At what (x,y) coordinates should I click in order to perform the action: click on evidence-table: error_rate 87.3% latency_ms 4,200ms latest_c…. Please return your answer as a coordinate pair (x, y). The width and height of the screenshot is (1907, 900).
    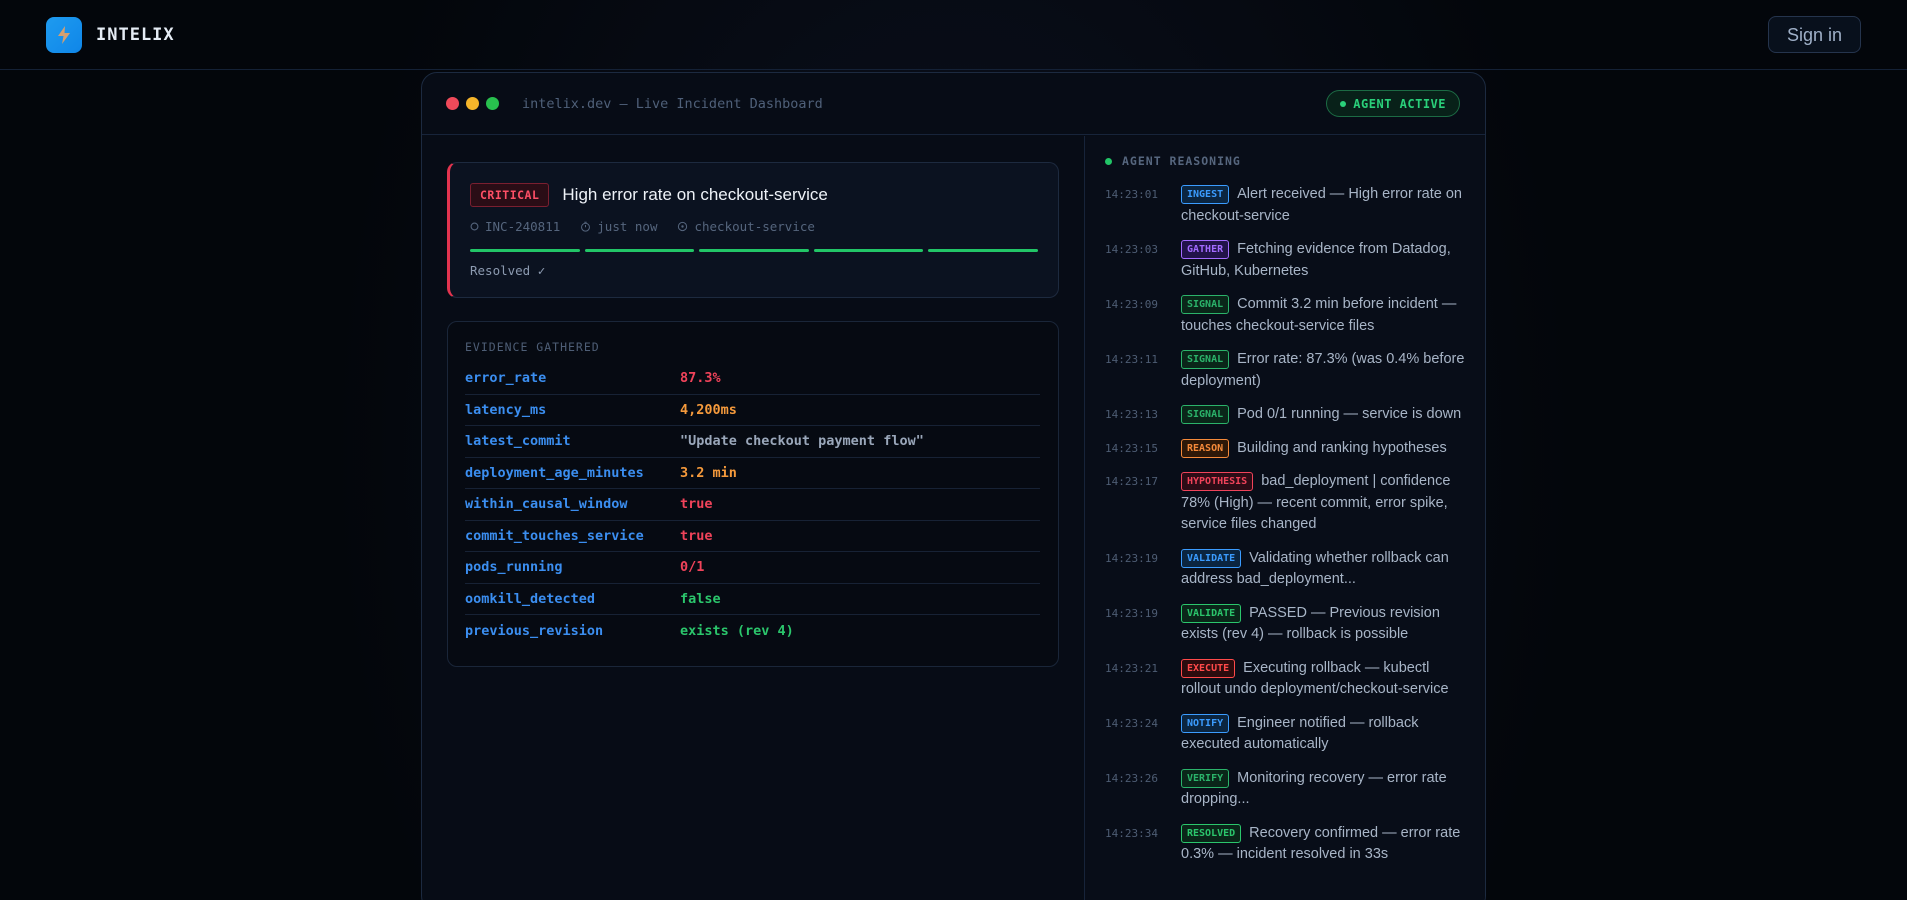
    Looking at the image, I should click on (752, 505).